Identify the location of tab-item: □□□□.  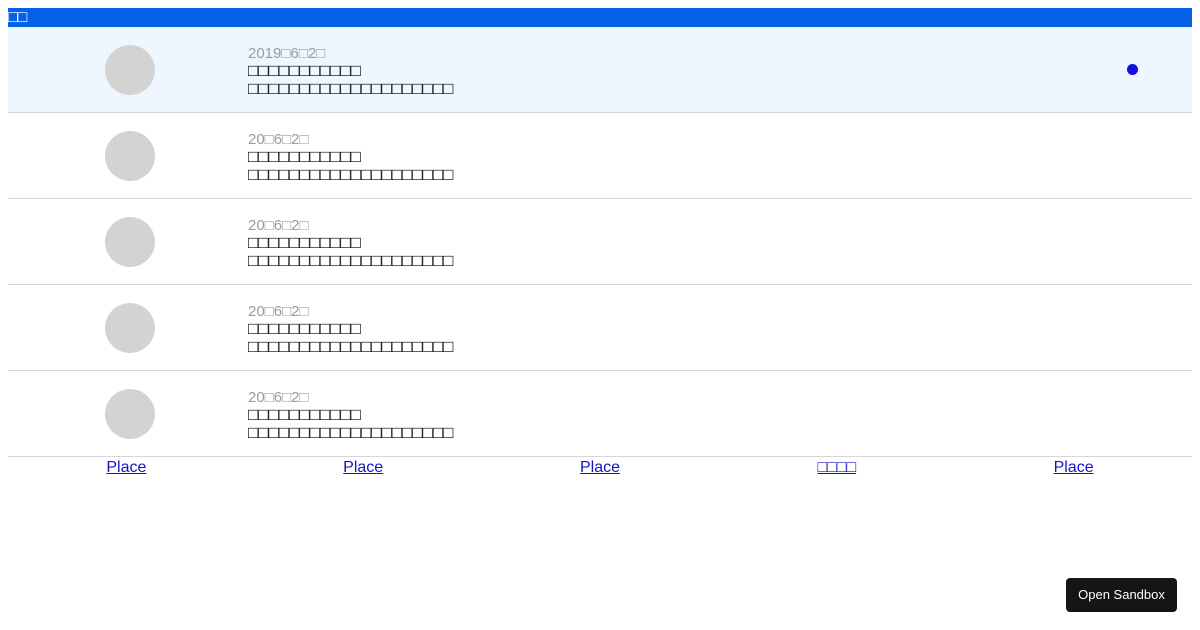
(836, 468).